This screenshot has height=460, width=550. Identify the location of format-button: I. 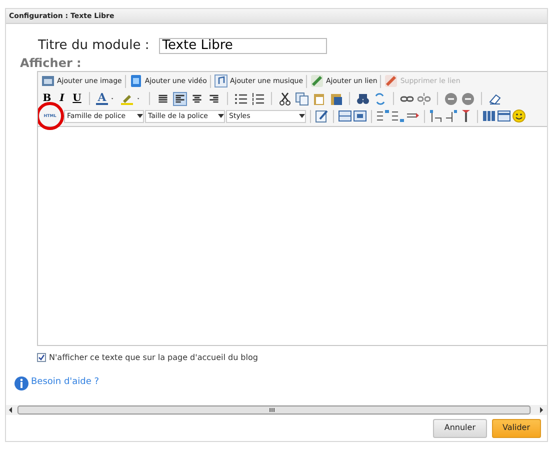
(62, 98).